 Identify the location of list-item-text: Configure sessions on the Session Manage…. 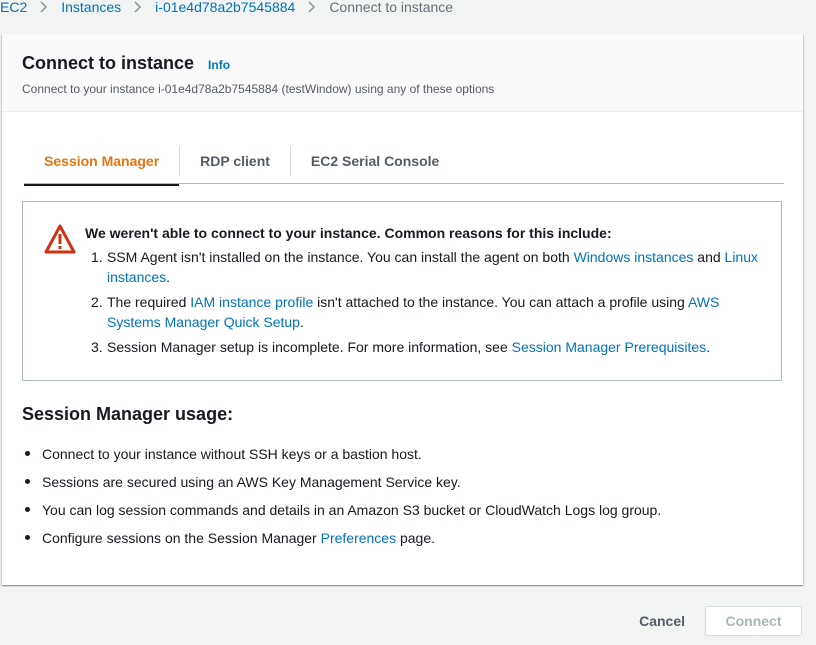
(238, 538).